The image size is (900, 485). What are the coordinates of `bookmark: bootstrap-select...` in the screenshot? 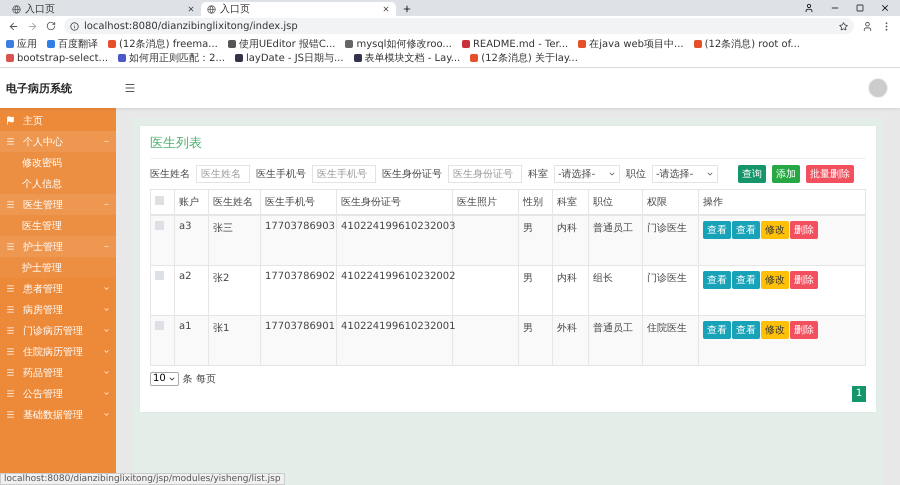 It's located at (57, 58).